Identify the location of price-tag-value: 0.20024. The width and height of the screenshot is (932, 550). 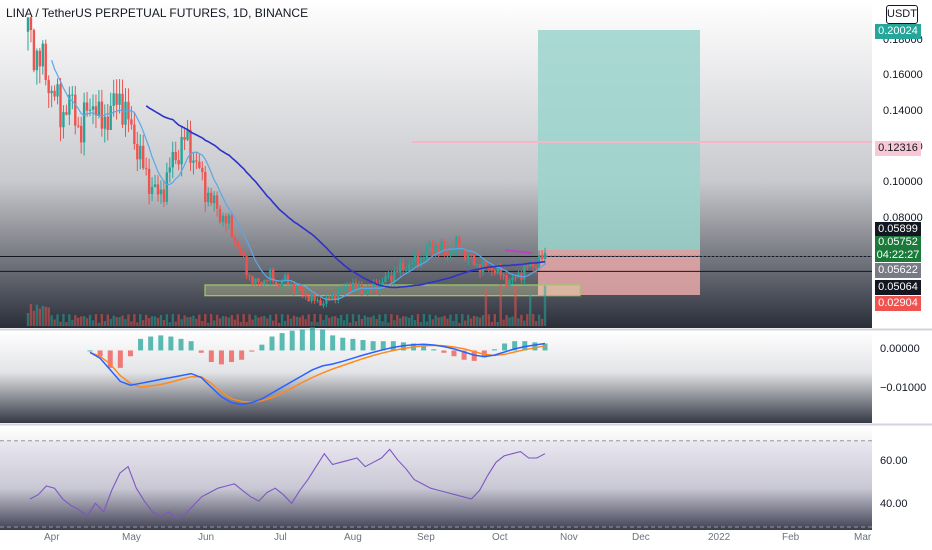
(898, 31).